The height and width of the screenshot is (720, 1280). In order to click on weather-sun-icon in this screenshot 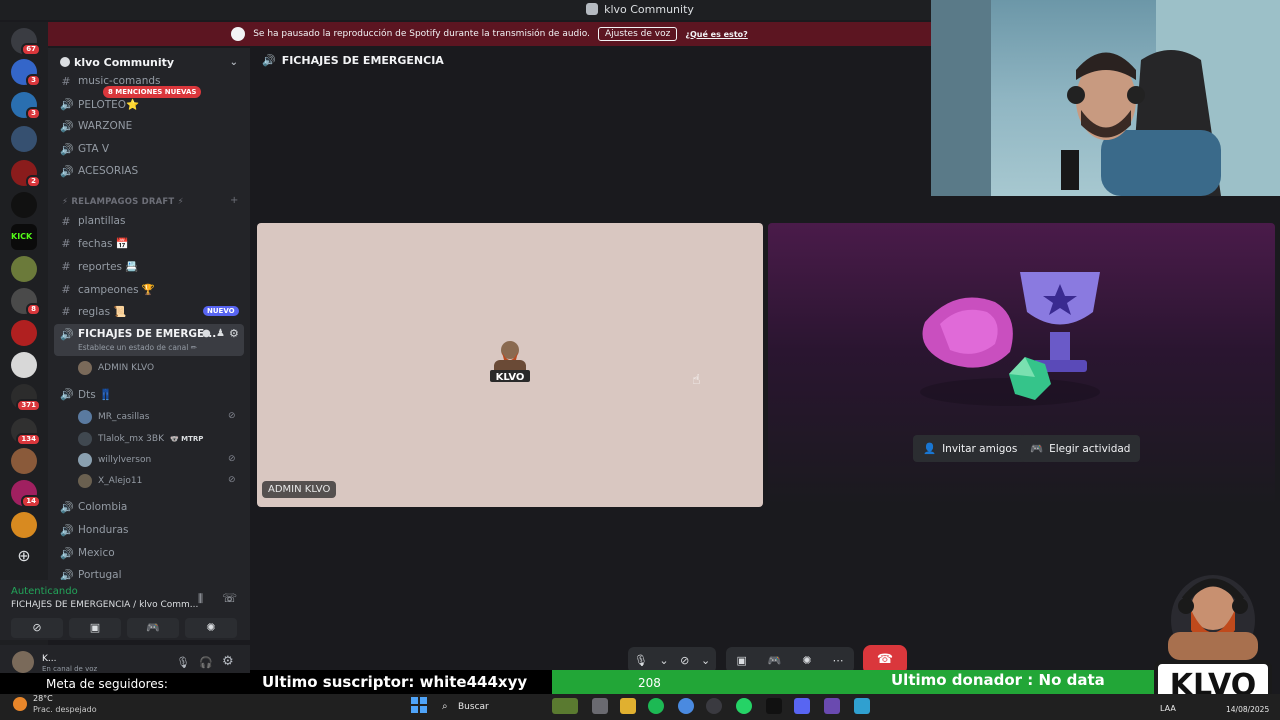, I will do `click(20, 704)`.